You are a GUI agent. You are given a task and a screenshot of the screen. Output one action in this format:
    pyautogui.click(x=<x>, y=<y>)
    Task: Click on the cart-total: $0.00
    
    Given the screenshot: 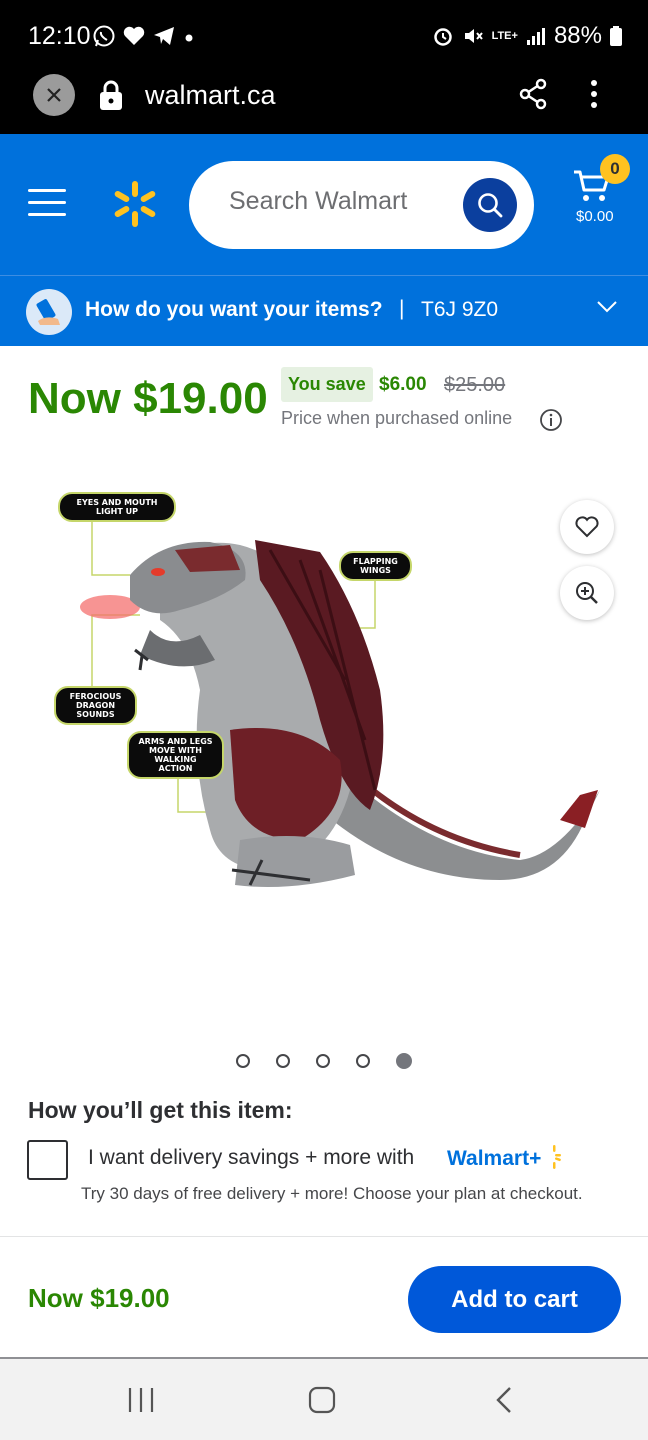 What is the action you would take?
    pyautogui.click(x=595, y=216)
    